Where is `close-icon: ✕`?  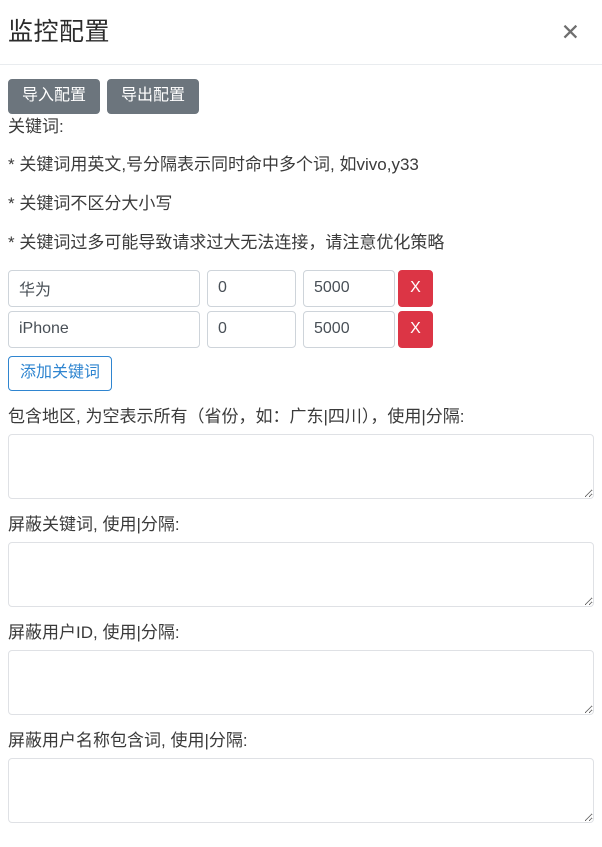 close-icon: ✕ is located at coordinates (570, 32).